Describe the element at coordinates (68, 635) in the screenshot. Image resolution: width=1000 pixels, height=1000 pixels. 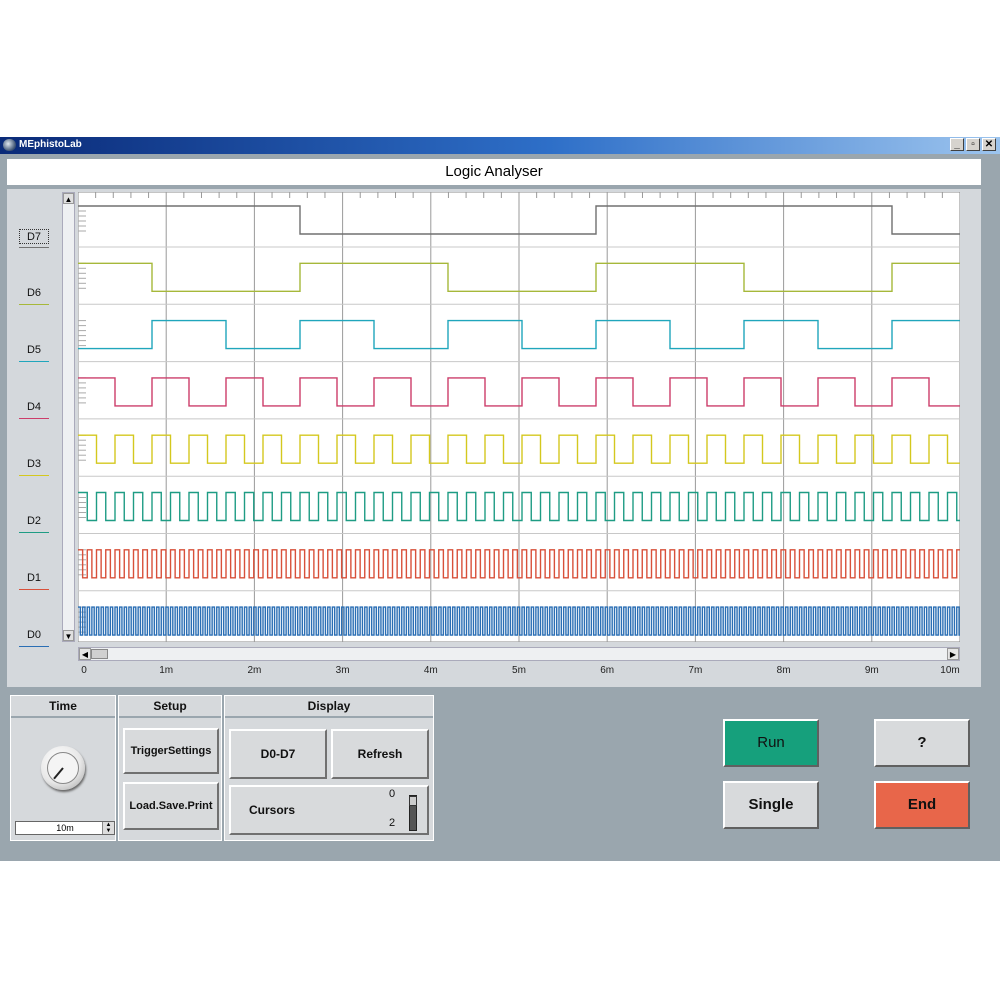
I see `scroll-down-icon: ▼` at that location.